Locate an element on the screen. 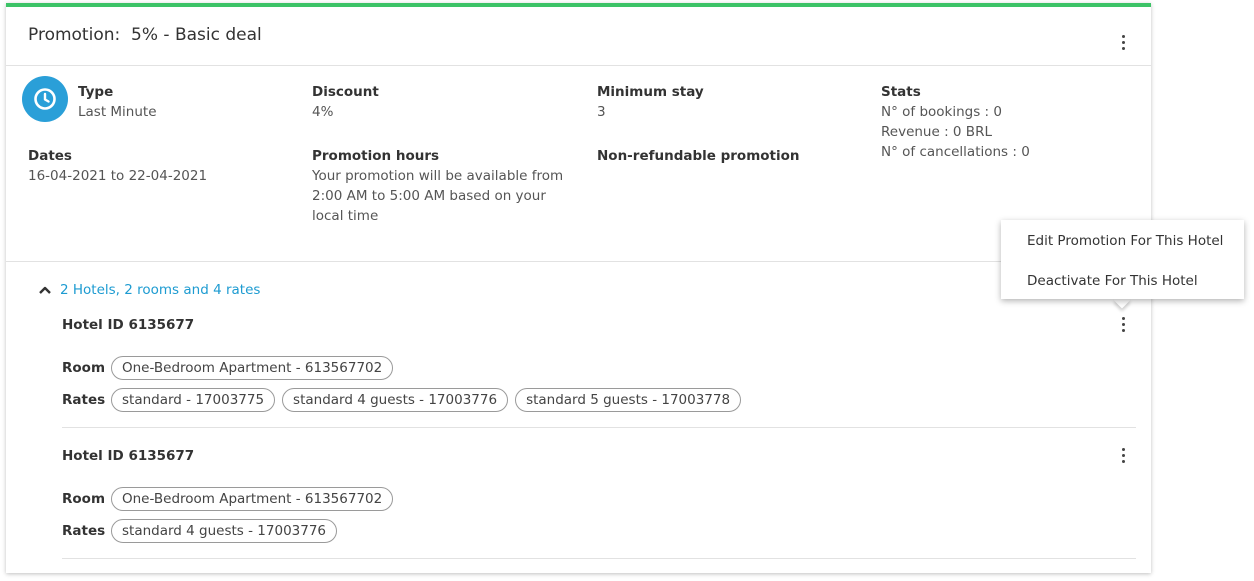 The width and height of the screenshot is (1254, 581). minimum-stay-label: Minimum stay is located at coordinates (650, 92).